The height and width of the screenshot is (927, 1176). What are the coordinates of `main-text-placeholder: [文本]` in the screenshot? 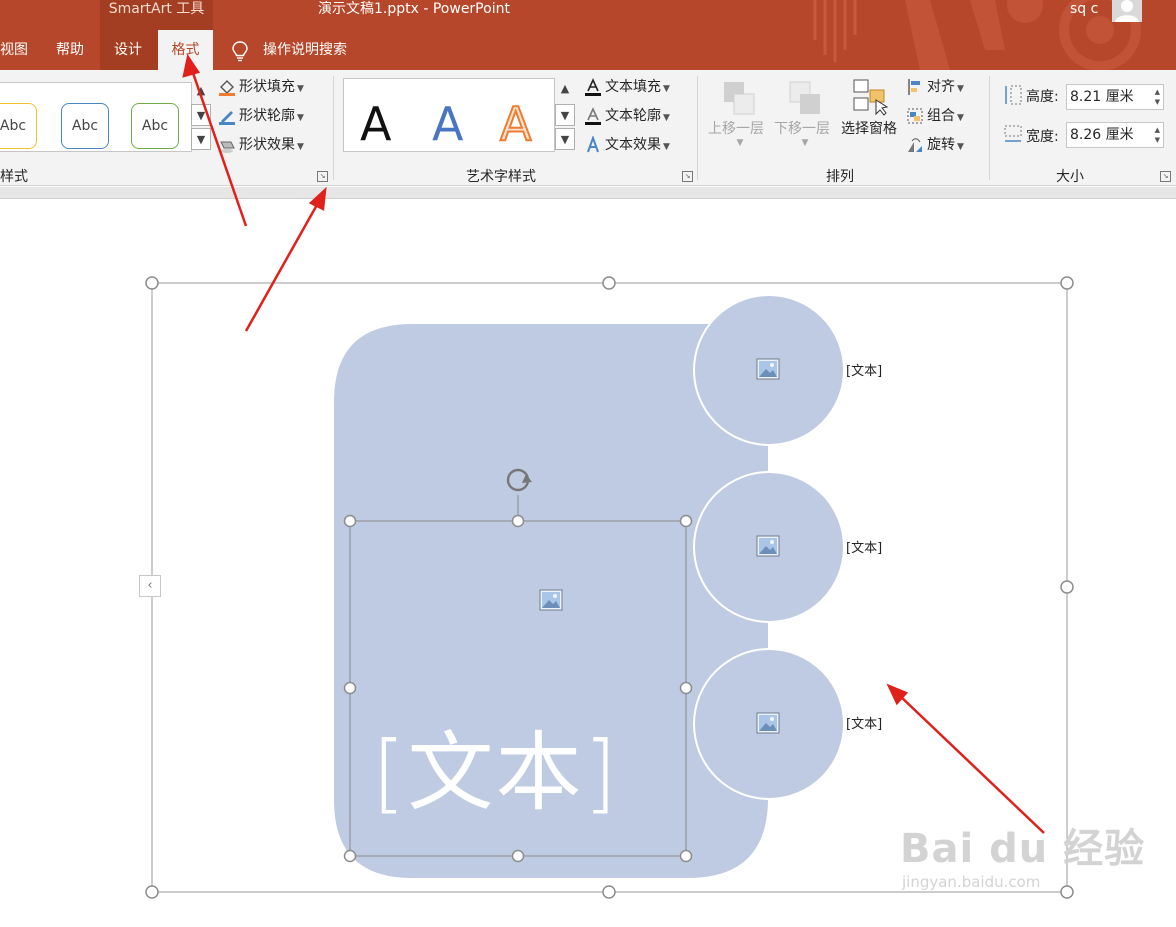 It's located at (495, 773).